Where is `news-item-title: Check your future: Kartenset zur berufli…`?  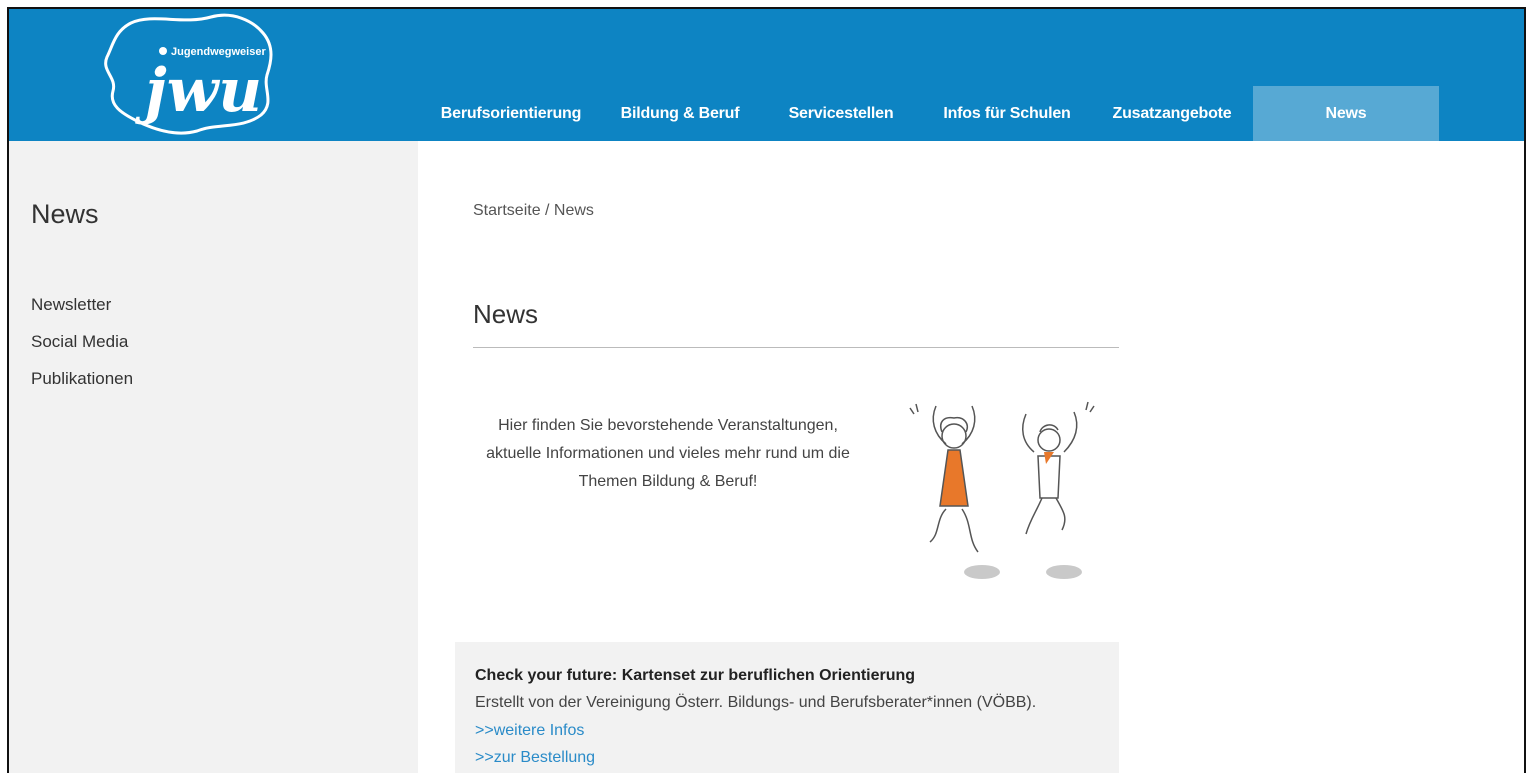 news-item-title: Check your future: Kartenset zur berufli… is located at coordinates (695, 675).